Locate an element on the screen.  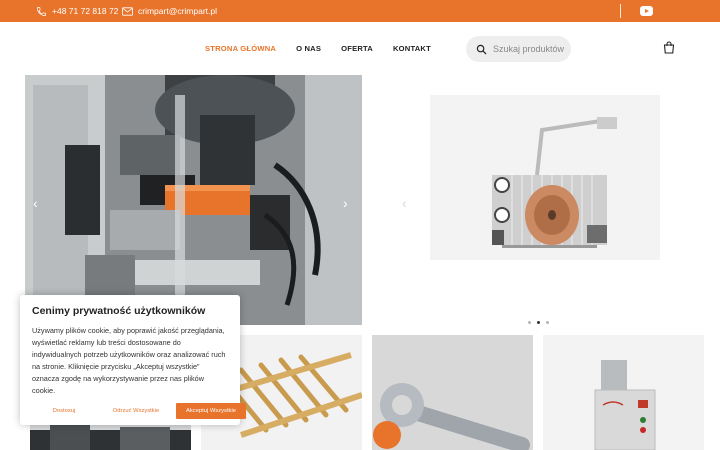
chevron-right-icon: › is located at coordinates (345, 203).